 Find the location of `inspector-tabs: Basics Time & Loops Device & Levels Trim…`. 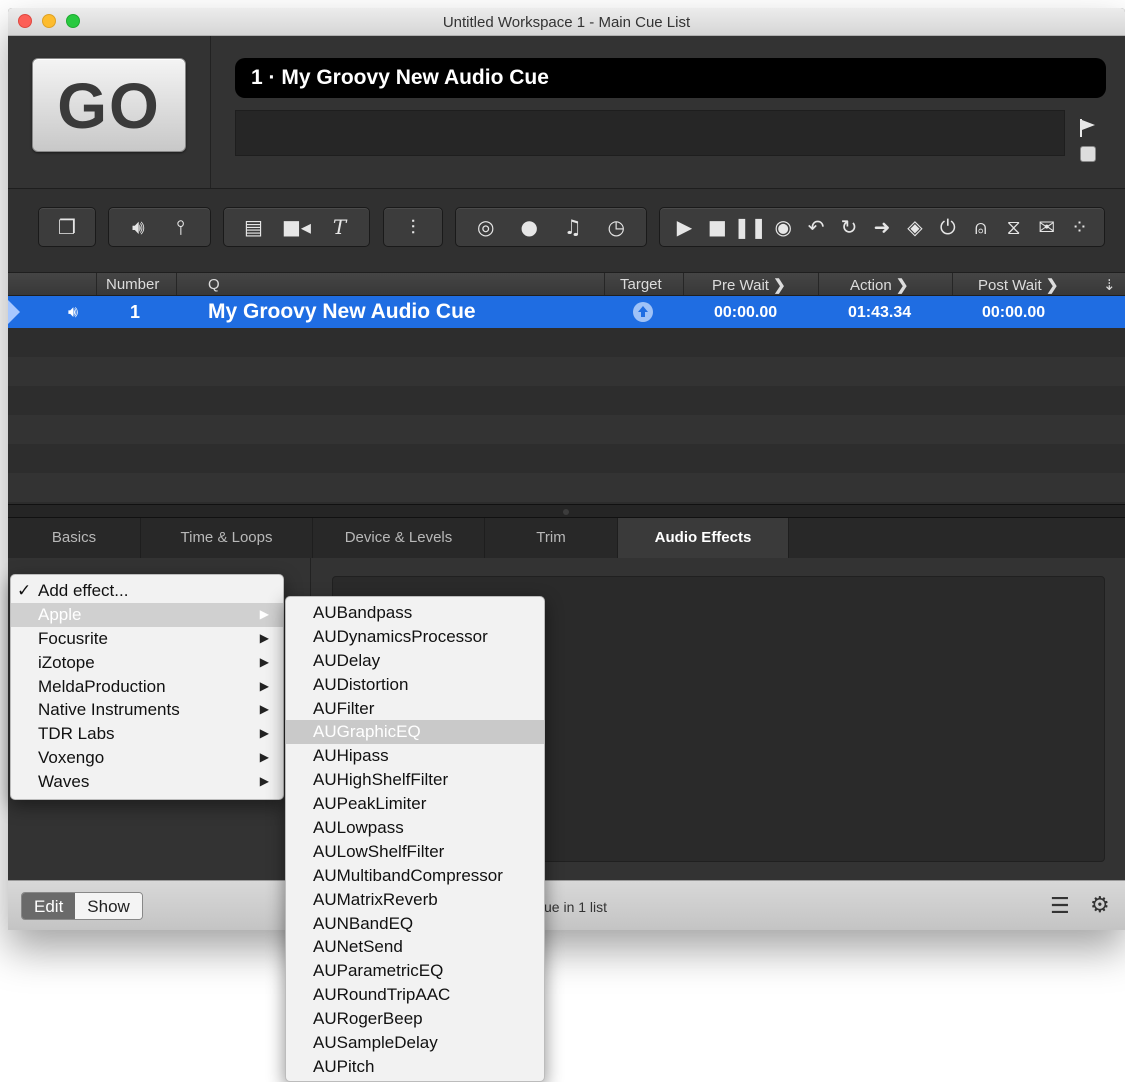

inspector-tabs: Basics Time & Loops Device & Levels Trim… is located at coordinates (566, 538).